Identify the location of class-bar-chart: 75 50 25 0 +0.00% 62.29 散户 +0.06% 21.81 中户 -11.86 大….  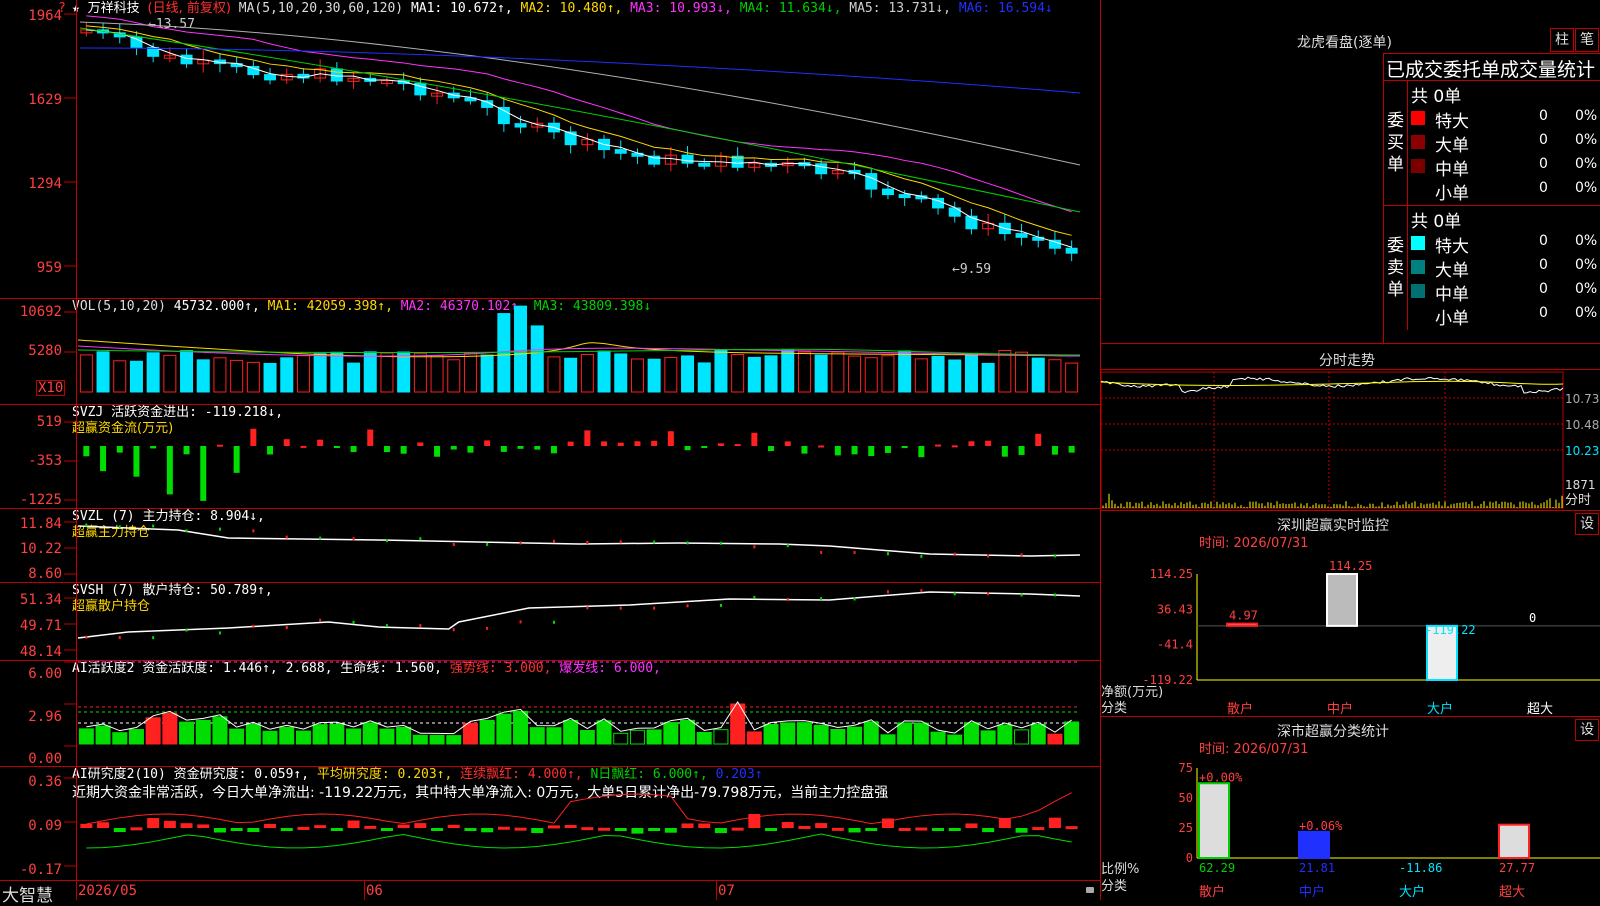
(1389, 830).